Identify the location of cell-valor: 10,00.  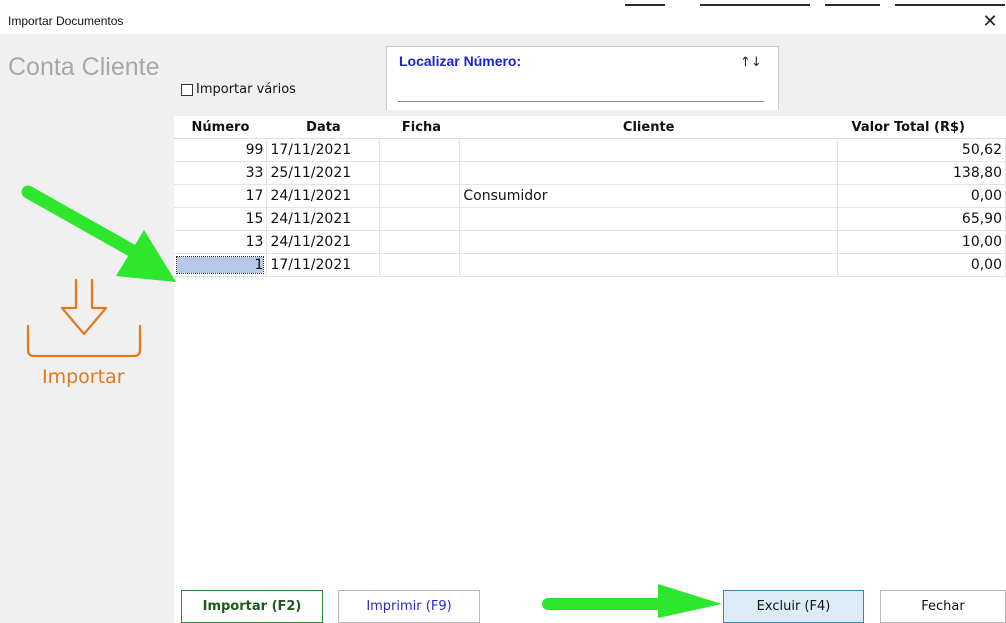
(921, 242).